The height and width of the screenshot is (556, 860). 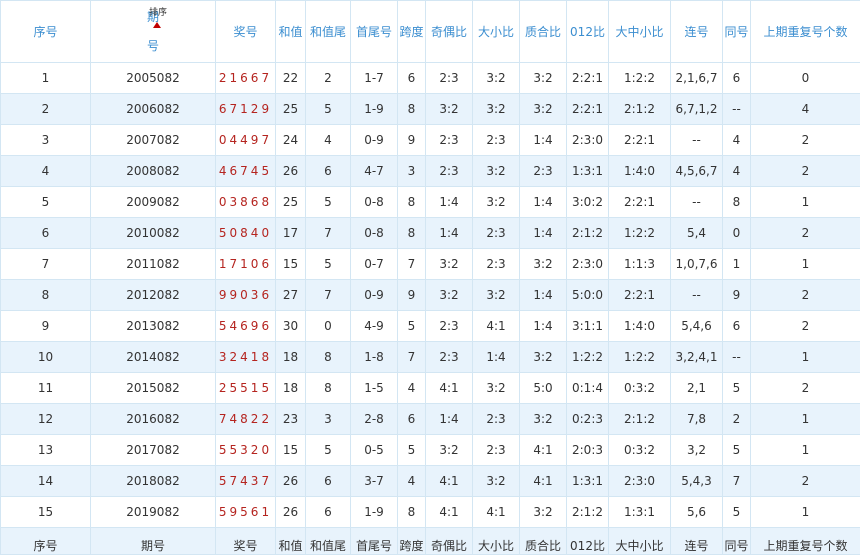 I want to click on footer-seq: 序号, so click(x=45, y=541).